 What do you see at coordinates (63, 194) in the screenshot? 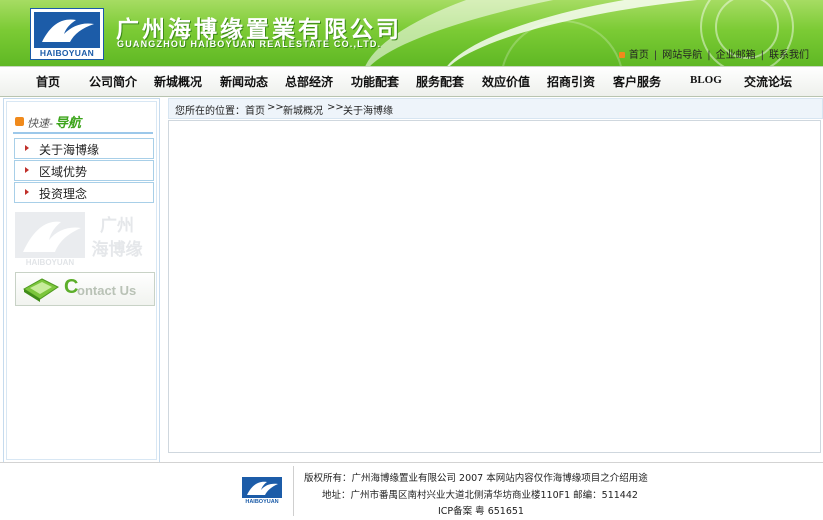
I see `sidebar-item-label: 投资理念` at bounding box center [63, 194].